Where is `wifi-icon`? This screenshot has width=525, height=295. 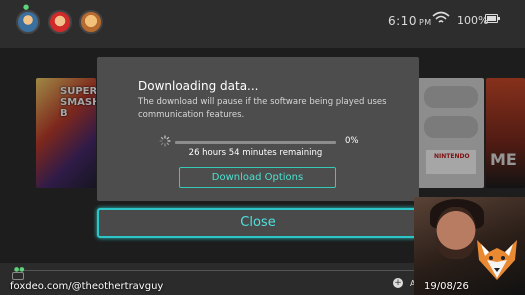
wifi-icon is located at coordinates (441, 17).